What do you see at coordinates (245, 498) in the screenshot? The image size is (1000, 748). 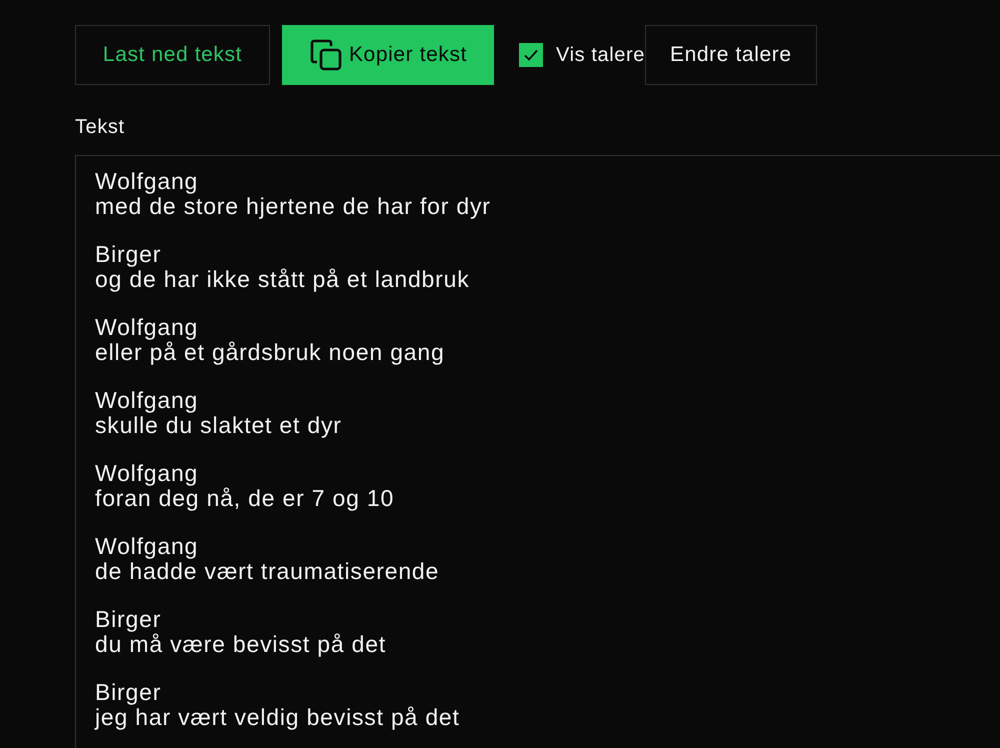 I see `utterance-text: foran deg nå, de er 7 og 10` at bounding box center [245, 498].